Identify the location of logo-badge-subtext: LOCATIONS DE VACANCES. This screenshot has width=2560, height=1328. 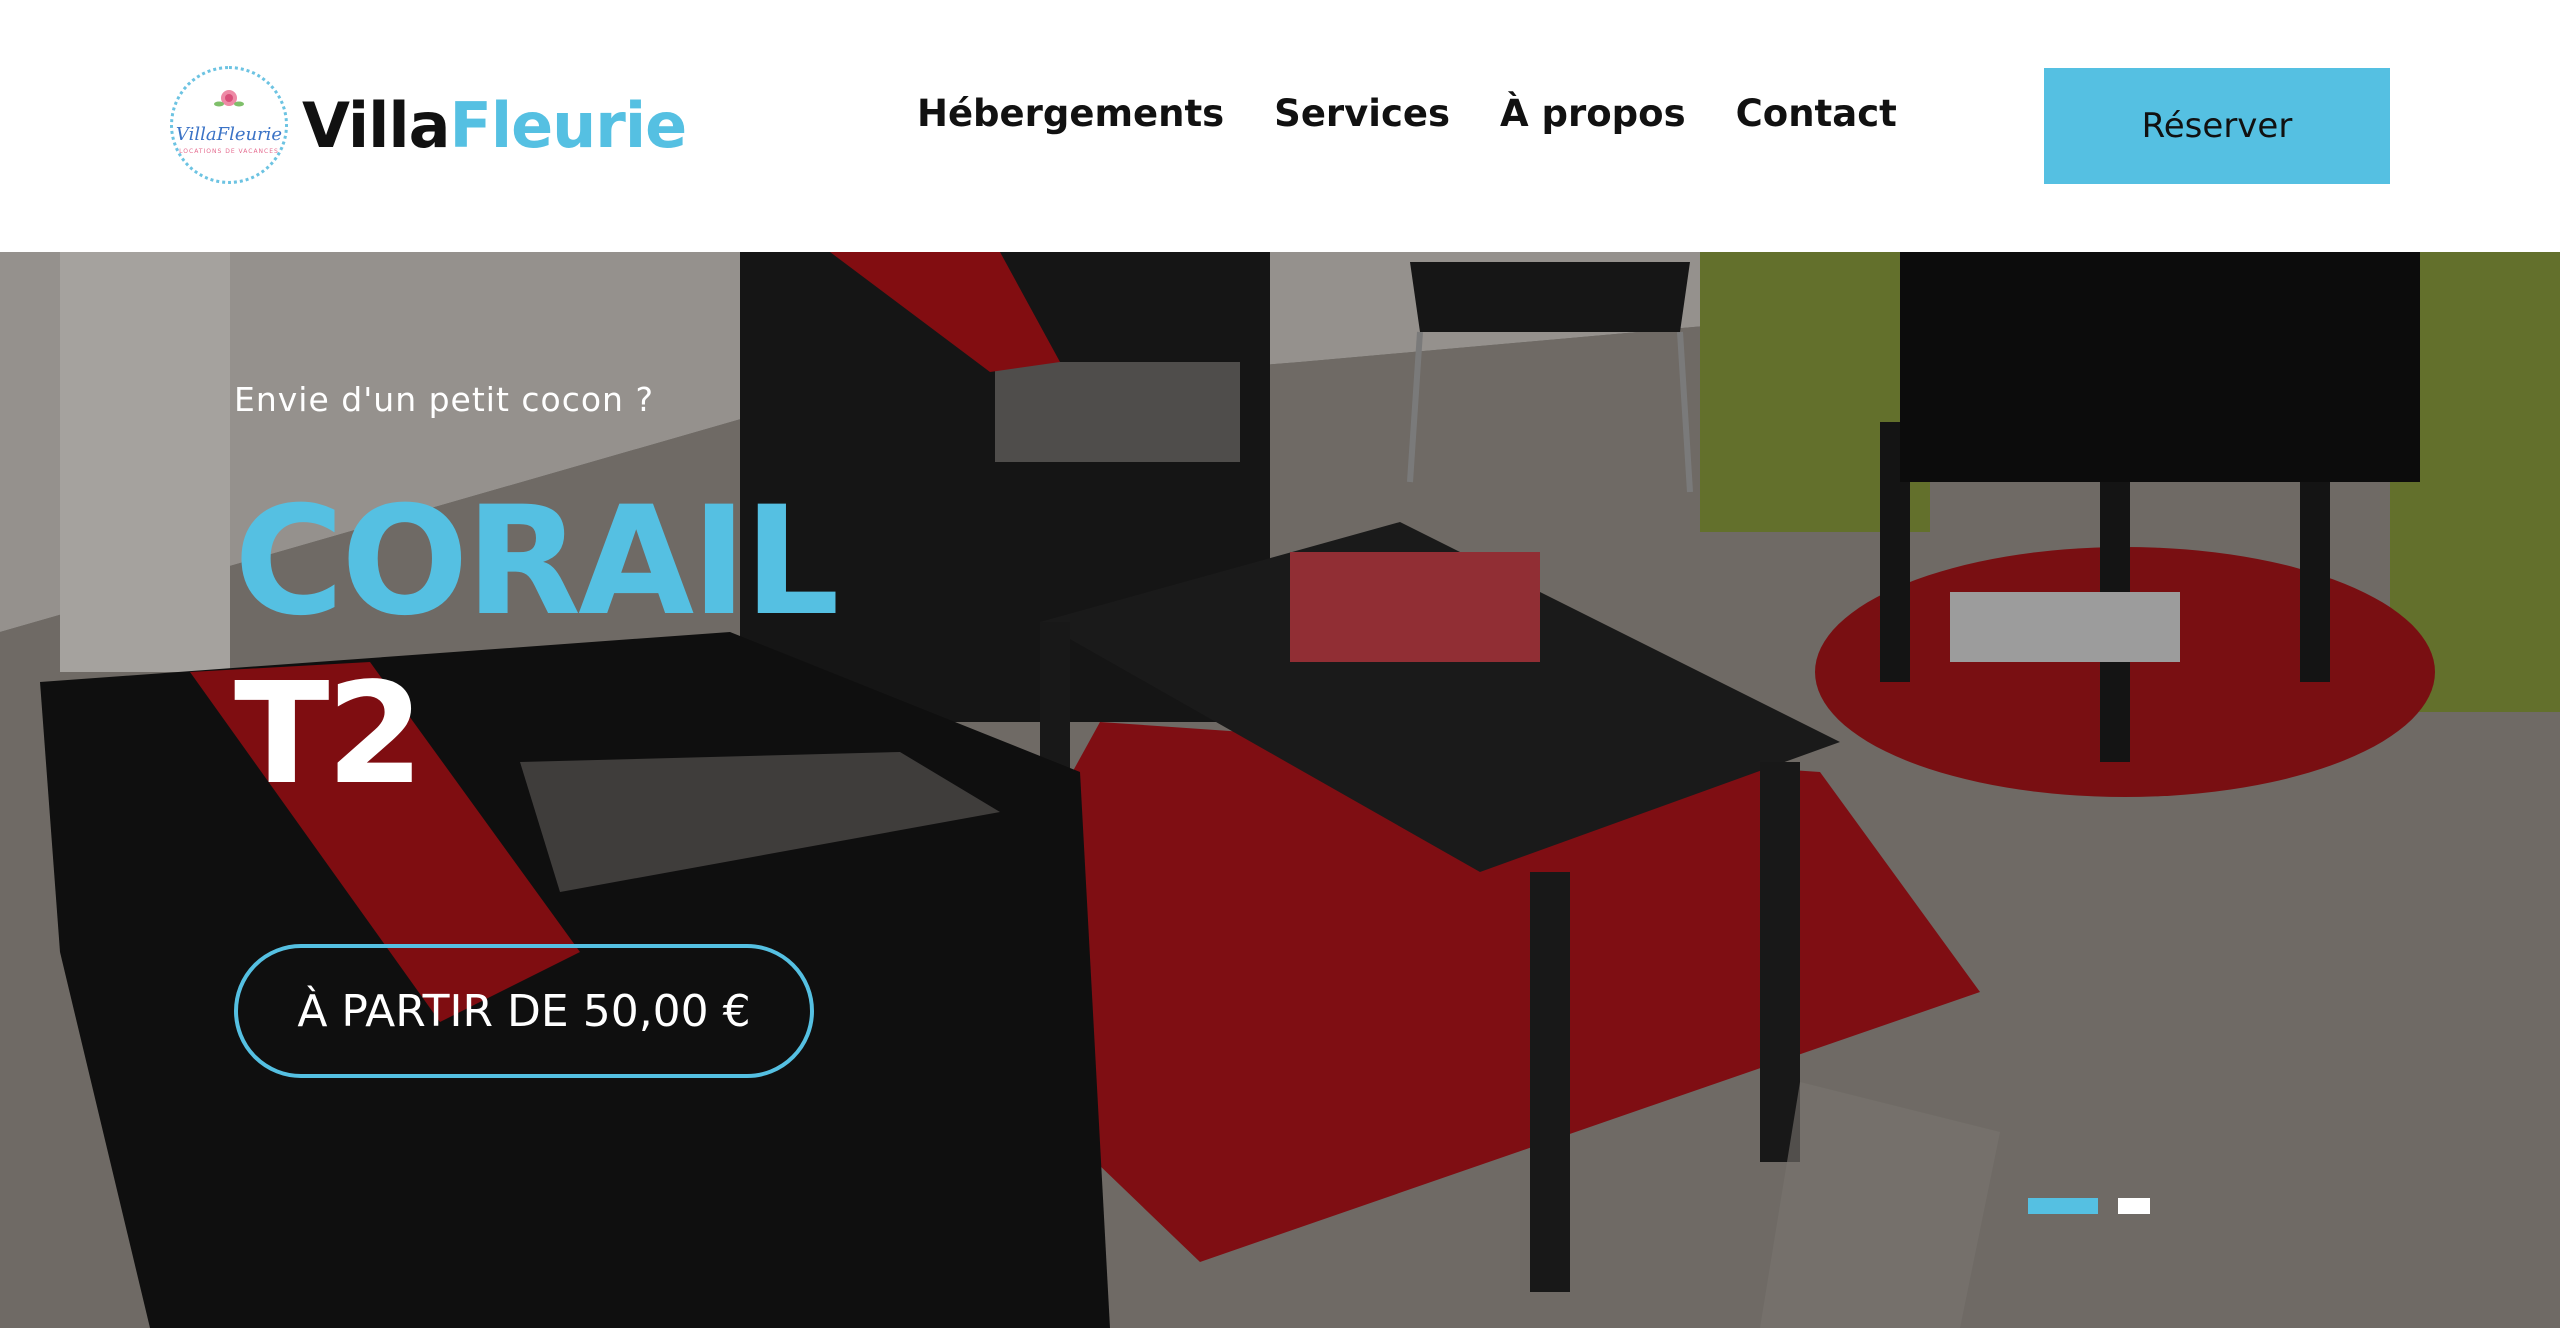
(229, 151).